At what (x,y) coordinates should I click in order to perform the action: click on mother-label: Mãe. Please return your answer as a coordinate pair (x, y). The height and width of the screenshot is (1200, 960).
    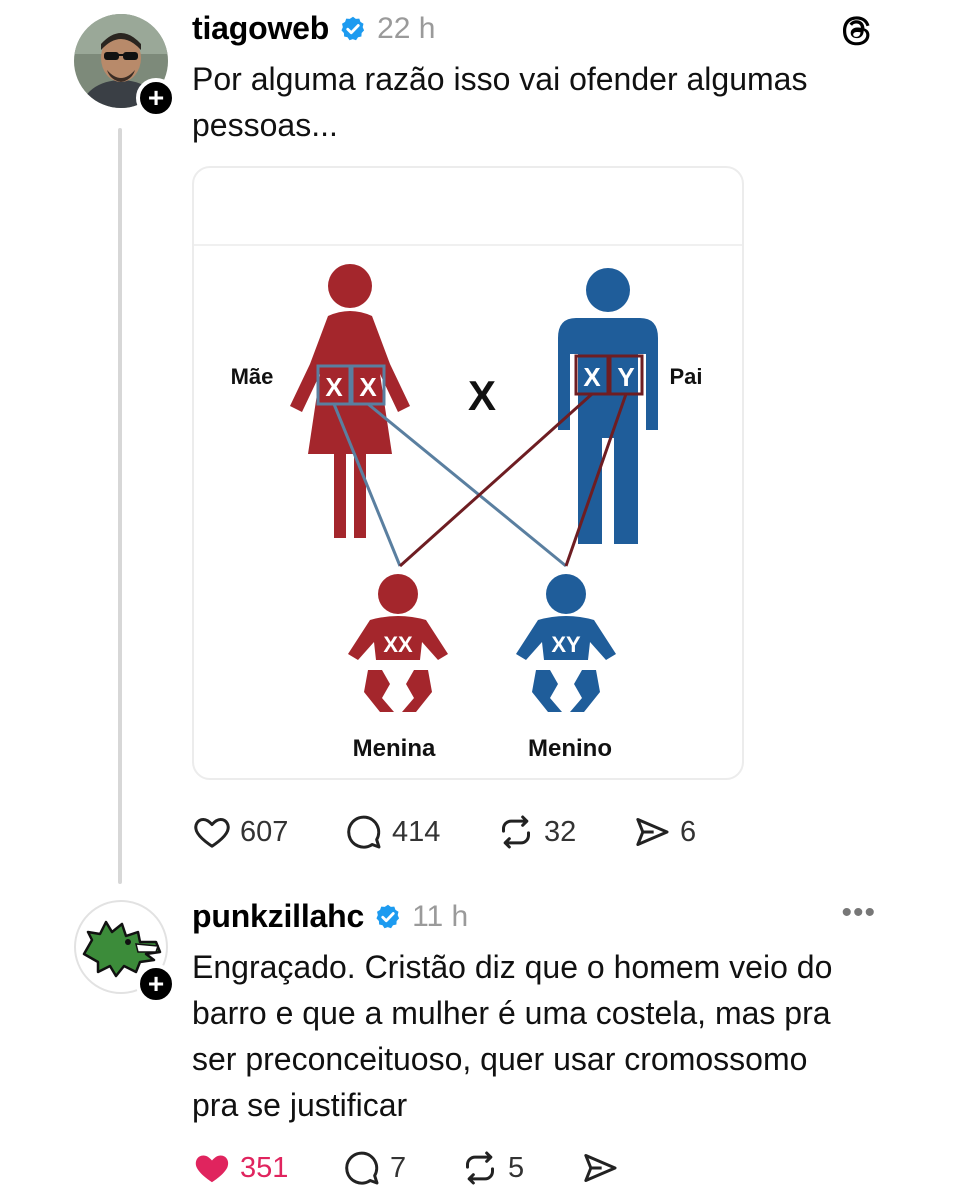
    Looking at the image, I should click on (252, 376).